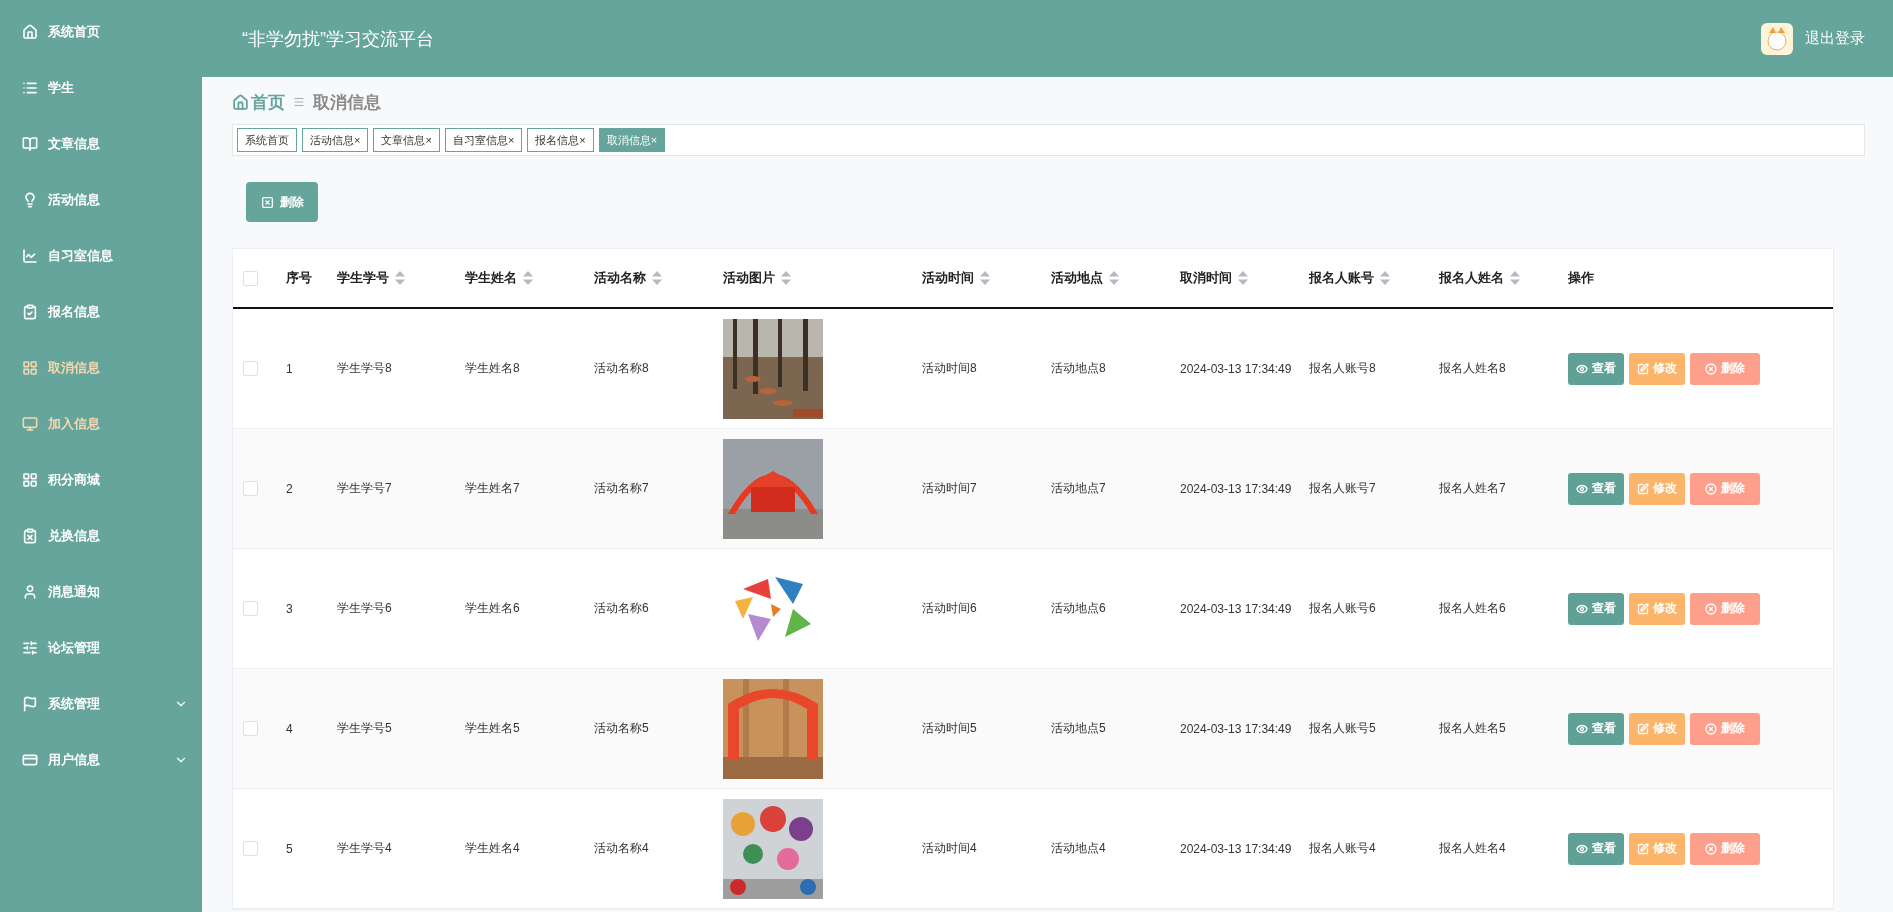 Image resolution: width=1893 pixels, height=912 pixels. I want to click on table-cell-text: 活动地点4, so click(1078, 848).